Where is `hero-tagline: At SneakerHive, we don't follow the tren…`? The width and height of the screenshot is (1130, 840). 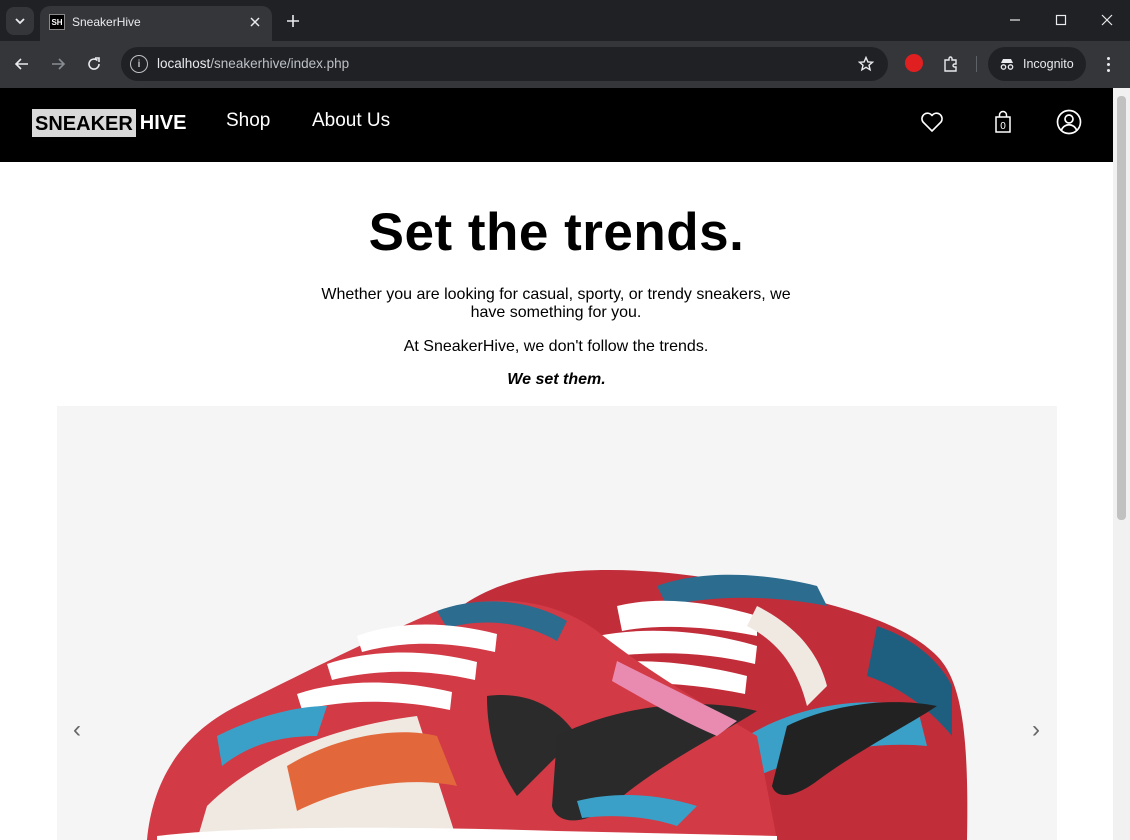 hero-tagline: At SneakerHive, we don't follow the tren… is located at coordinates (556, 346).